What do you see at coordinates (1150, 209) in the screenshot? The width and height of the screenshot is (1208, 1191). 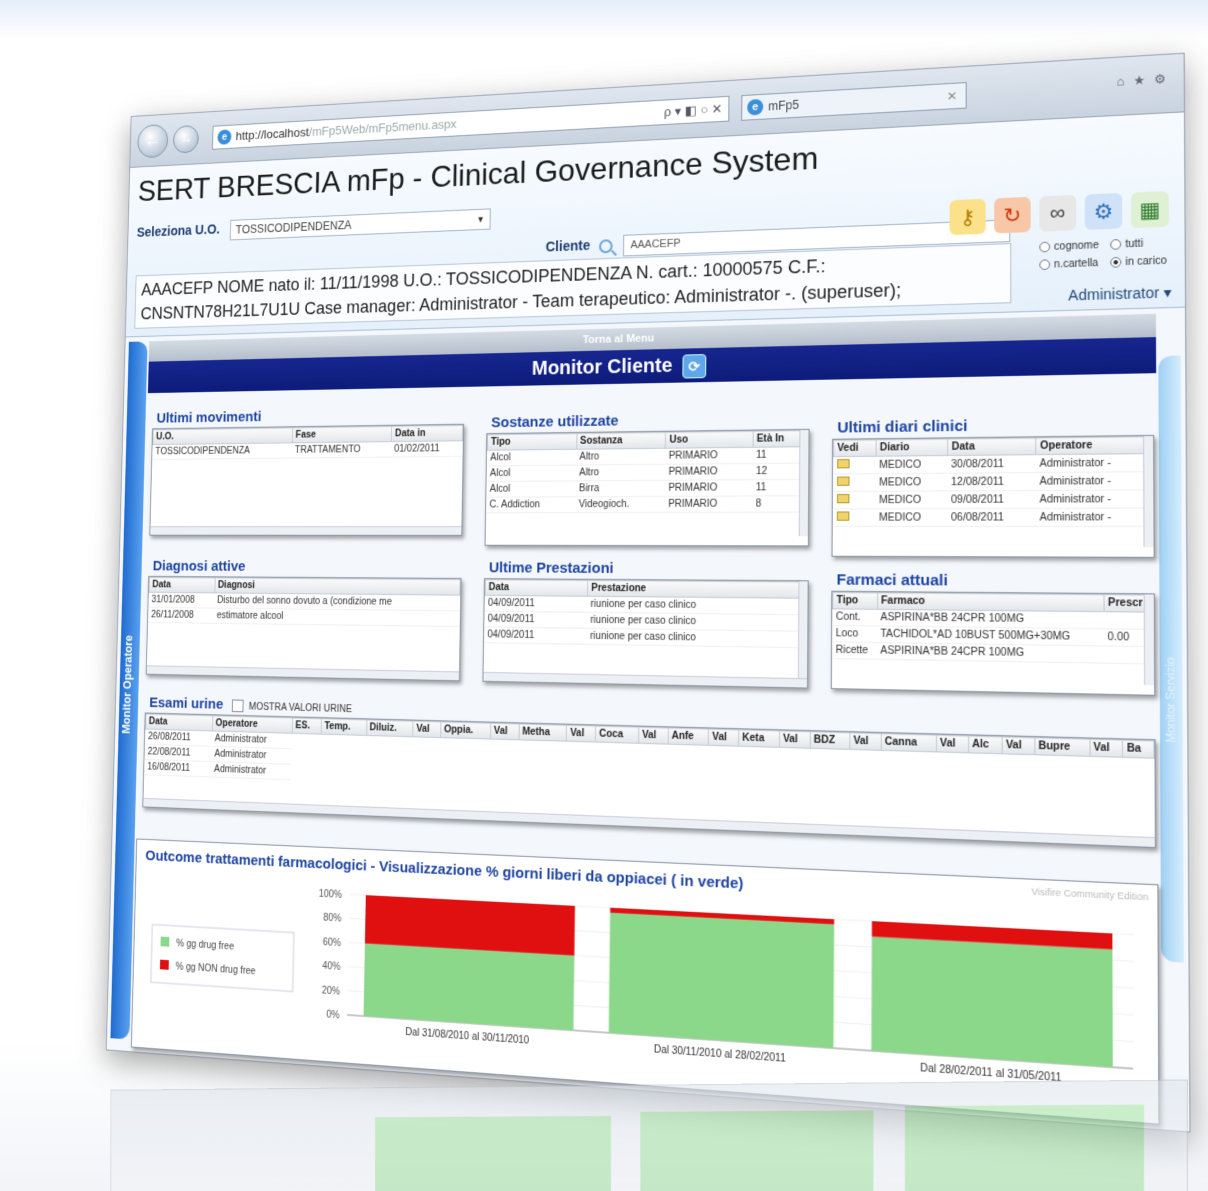 I see `grid-icon: ▦` at bounding box center [1150, 209].